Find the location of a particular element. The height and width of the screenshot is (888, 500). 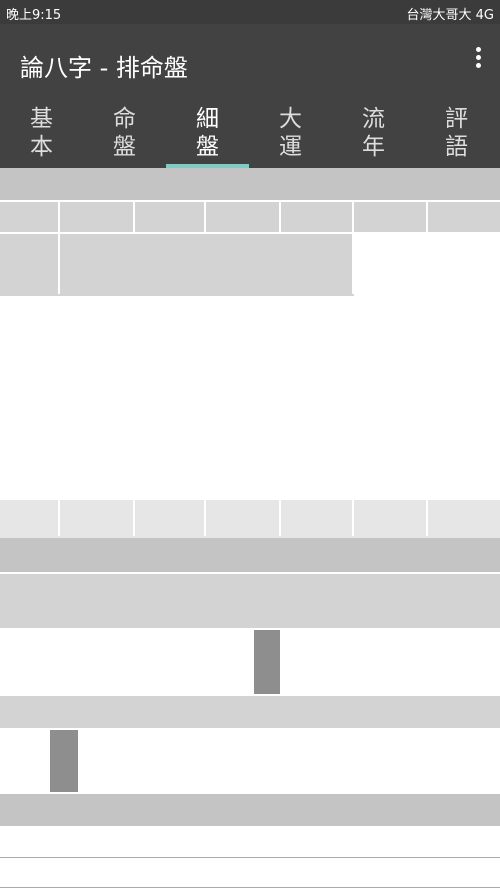

detail-header is located at coordinates (250, 185).